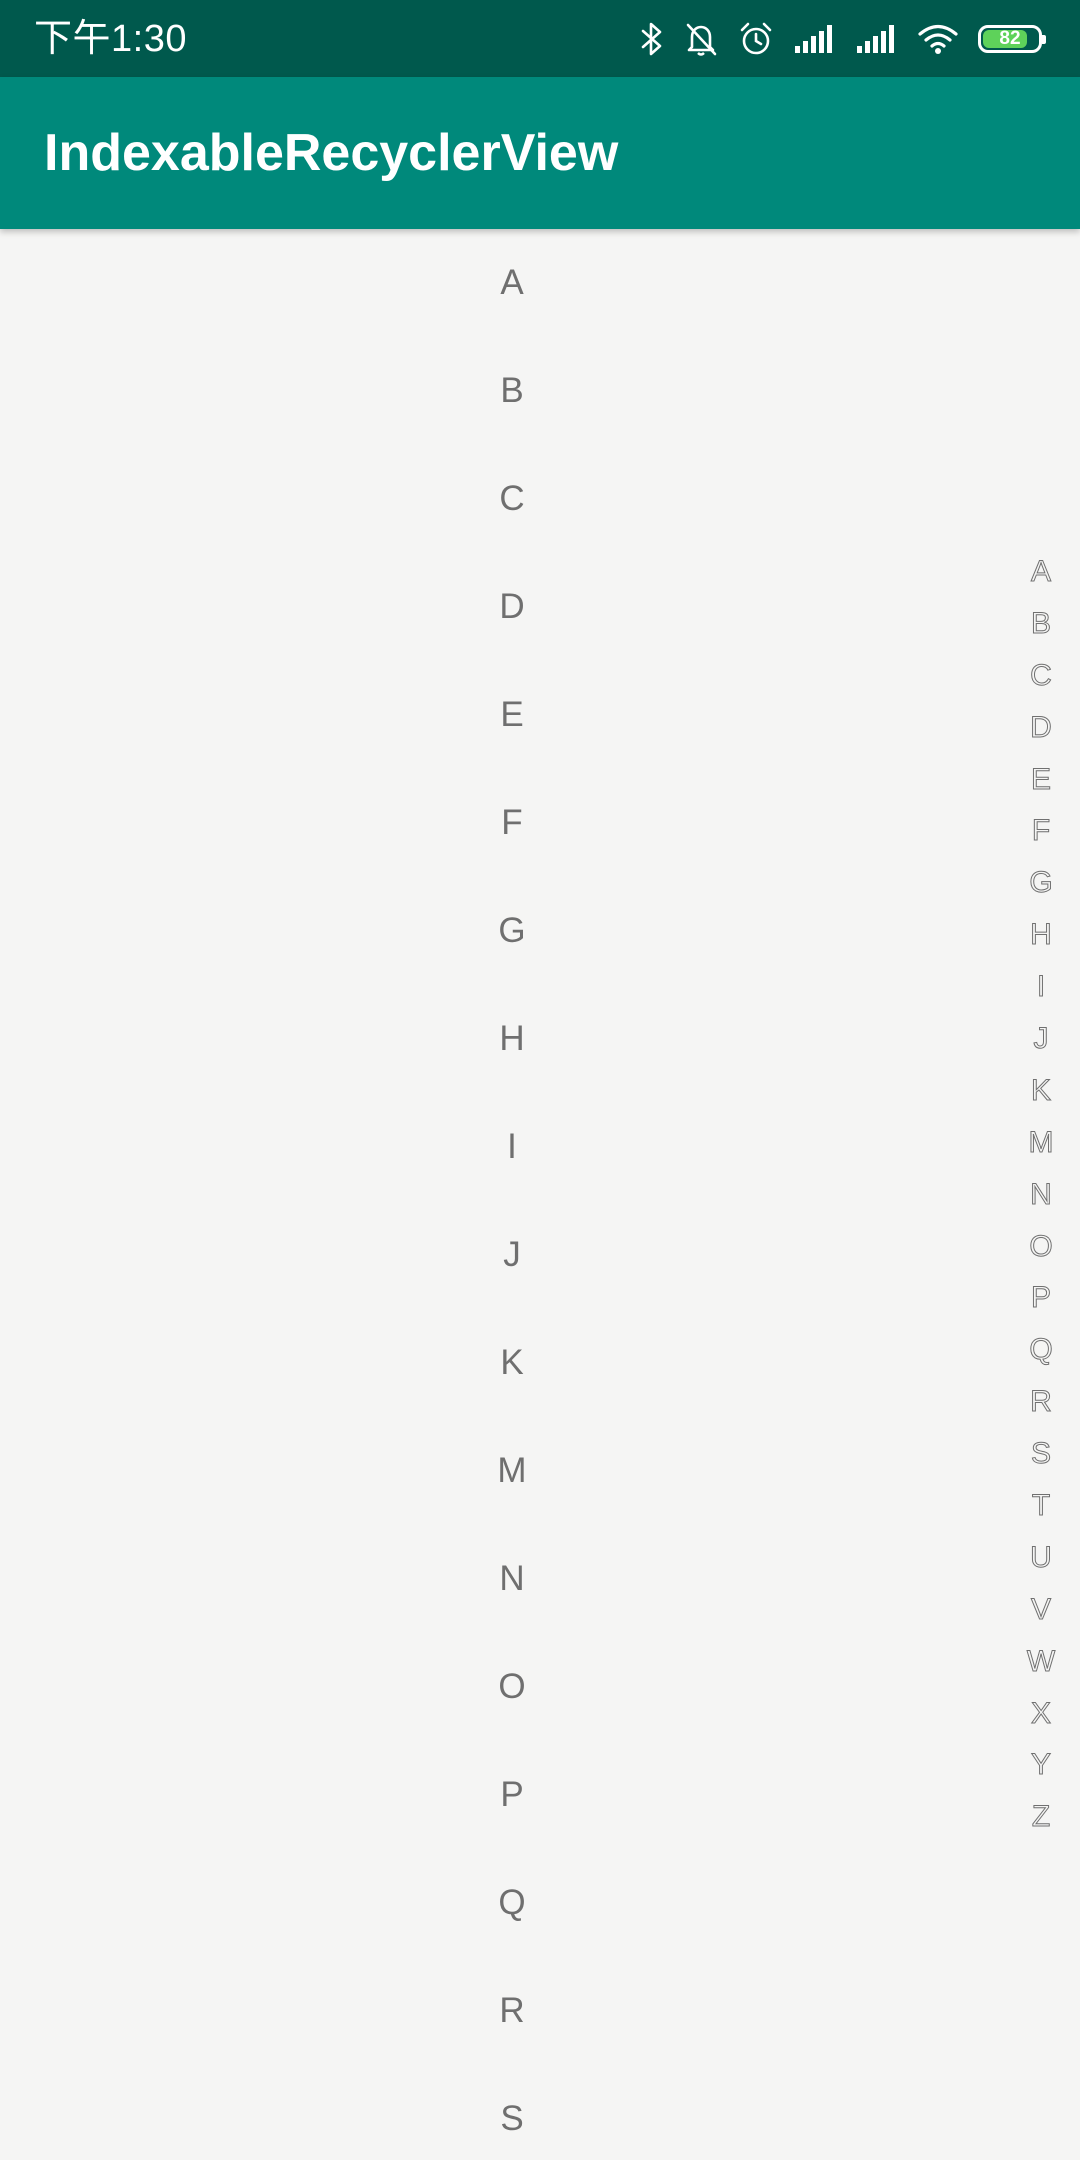 This screenshot has height=2160, width=1080. I want to click on index-letter-j: J, so click(1041, 1039).